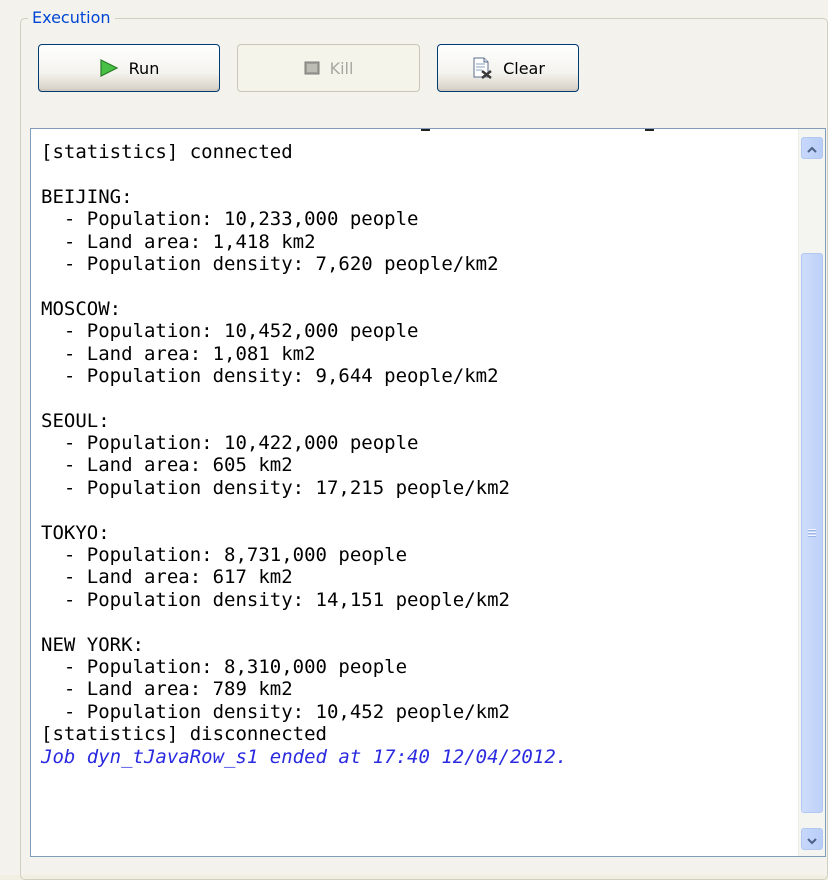  What do you see at coordinates (92, 644) in the screenshot?
I see `console-line: NEW YORK:` at bounding box center [92, 644].